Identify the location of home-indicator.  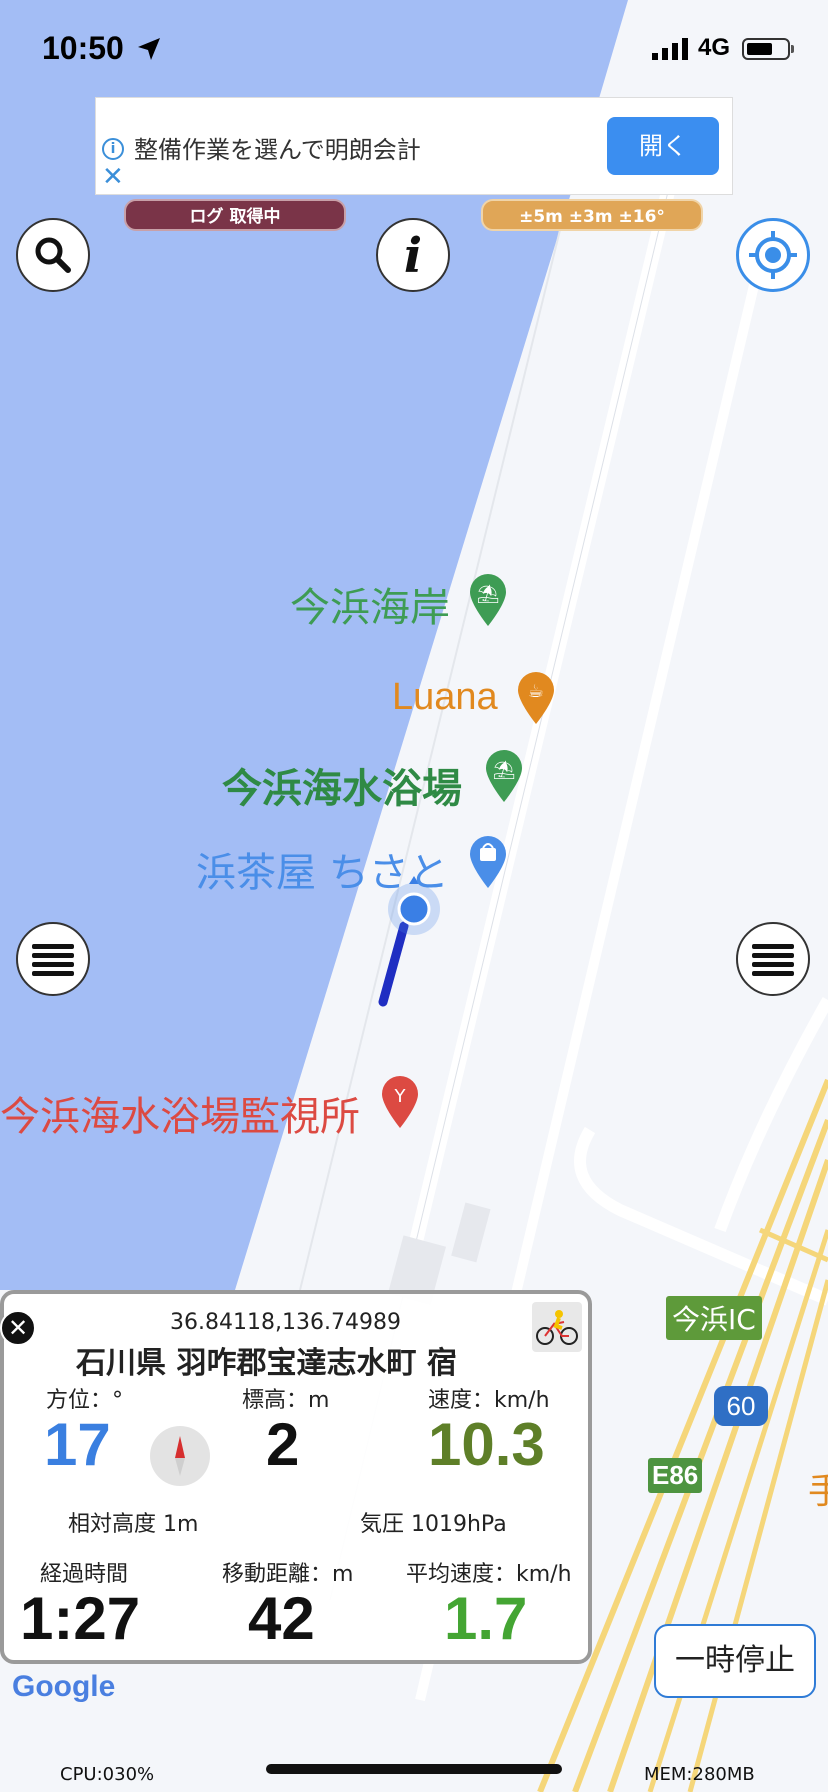
(414, 1769).